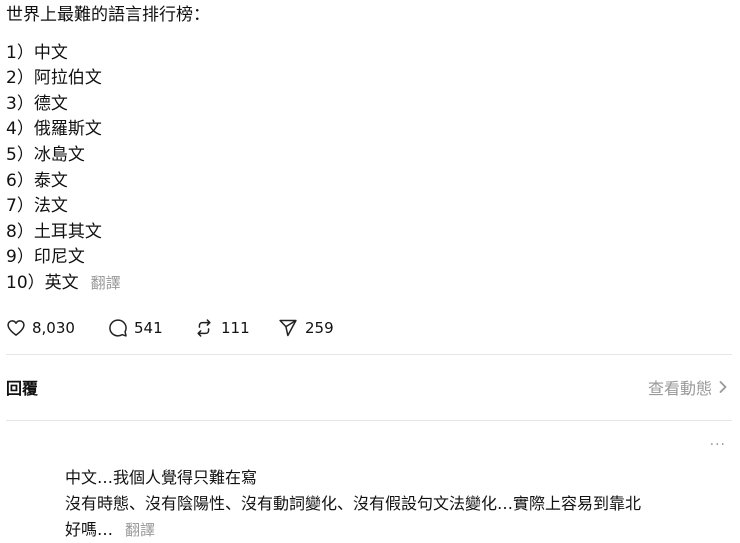  I want to click on reply-line: 中文…我個人覺得只難在寫, so click(161, 477).